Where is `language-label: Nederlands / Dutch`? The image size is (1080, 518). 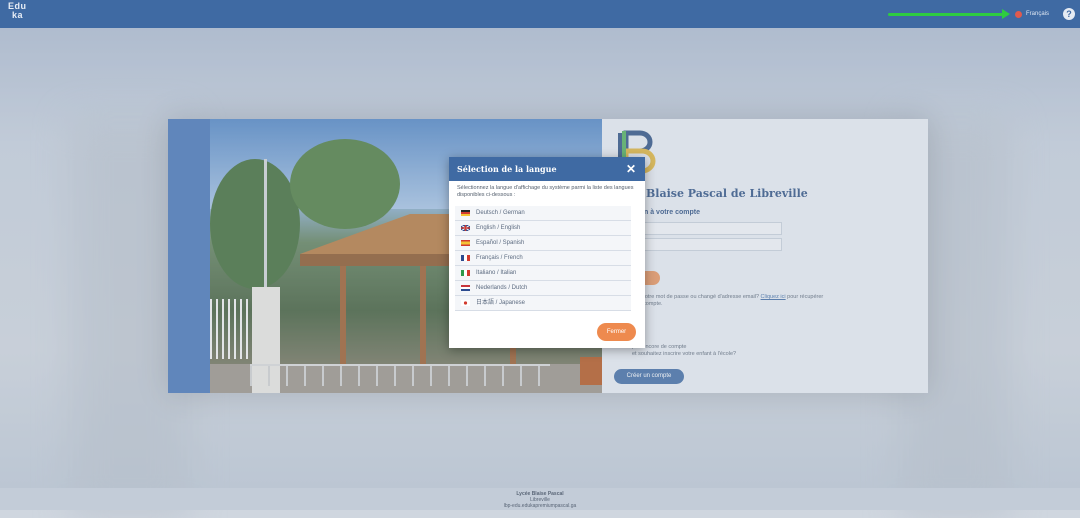 language-label: Nederlands / Dutch is located at coordinates (502, 288).